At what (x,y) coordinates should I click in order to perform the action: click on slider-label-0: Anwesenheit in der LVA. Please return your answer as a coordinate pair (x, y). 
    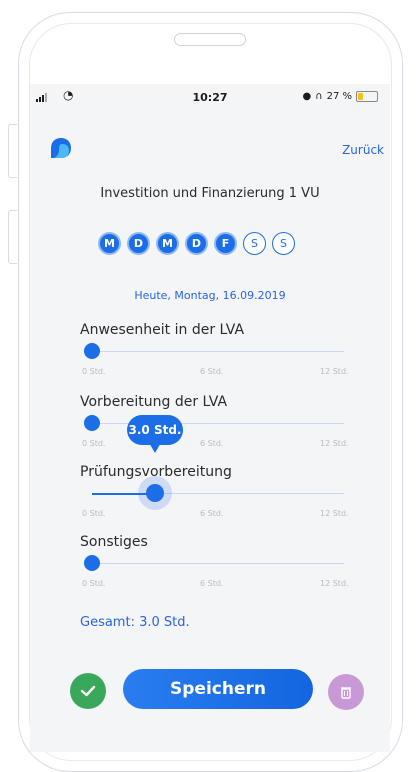
    Looking at the image, I should click on (162, 330).